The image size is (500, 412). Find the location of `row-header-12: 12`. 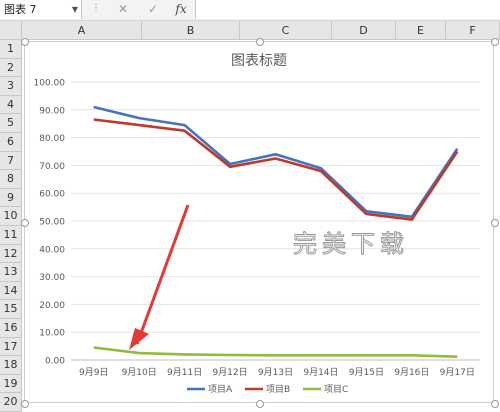

row-header-12: 12 is located at coordinates (11, 254).